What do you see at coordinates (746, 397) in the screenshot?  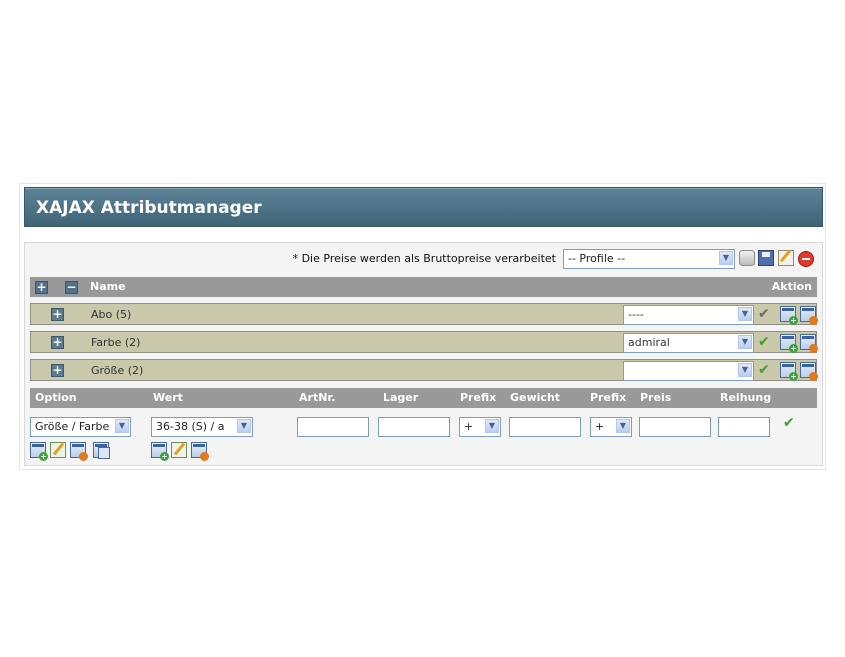 I see `reihung-label: Reihung` at bounding box center [746, 397].